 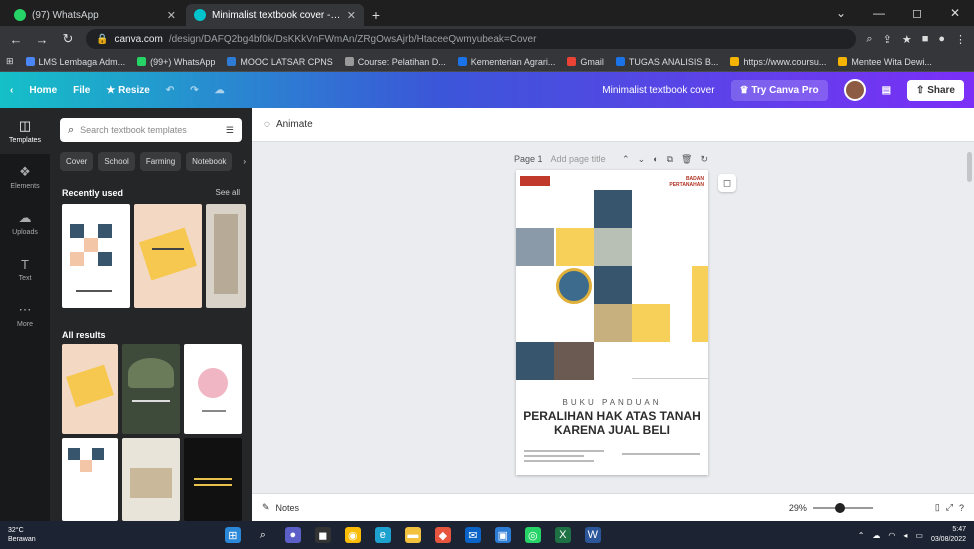 I want to click on rail-item-elements: ❖ Elements, so click(x=25, y=177).